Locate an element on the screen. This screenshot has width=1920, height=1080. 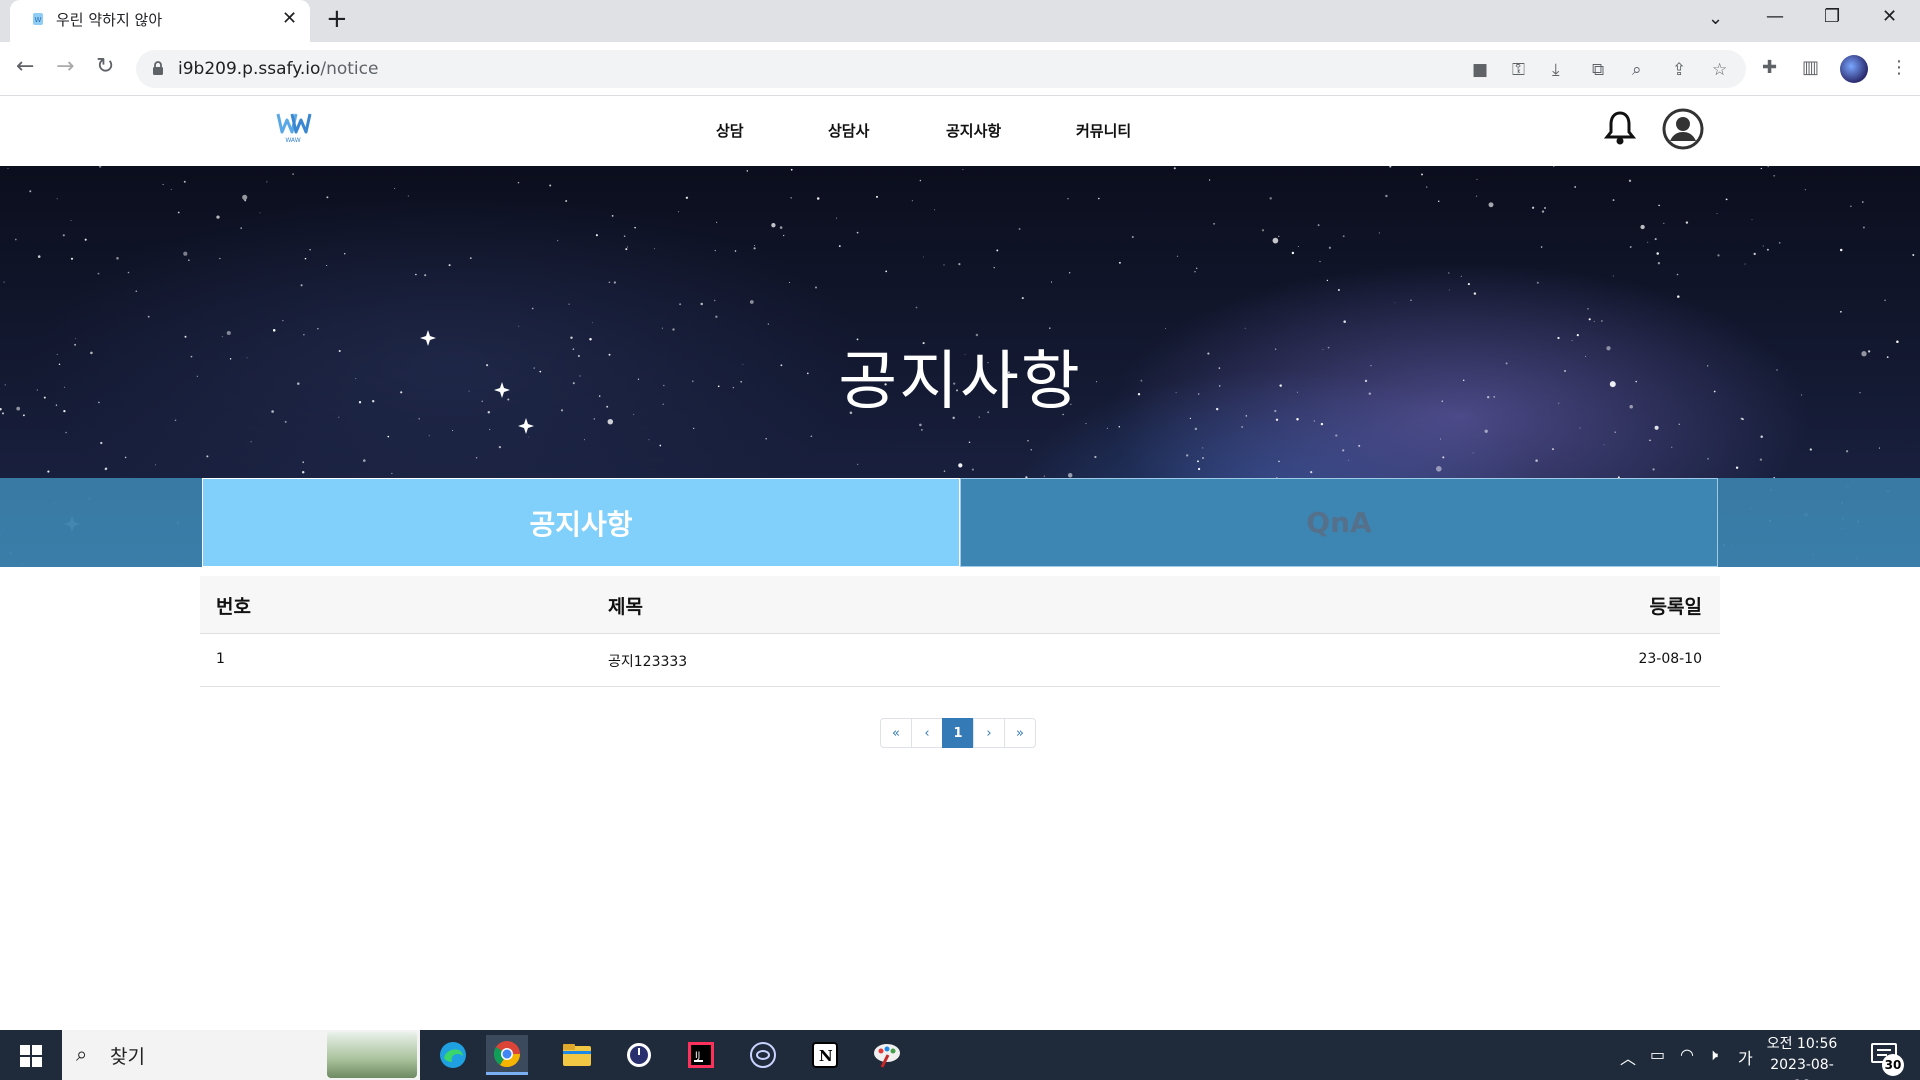
pagination: « ‹ 1 › » is located at coordinates (958, 733).